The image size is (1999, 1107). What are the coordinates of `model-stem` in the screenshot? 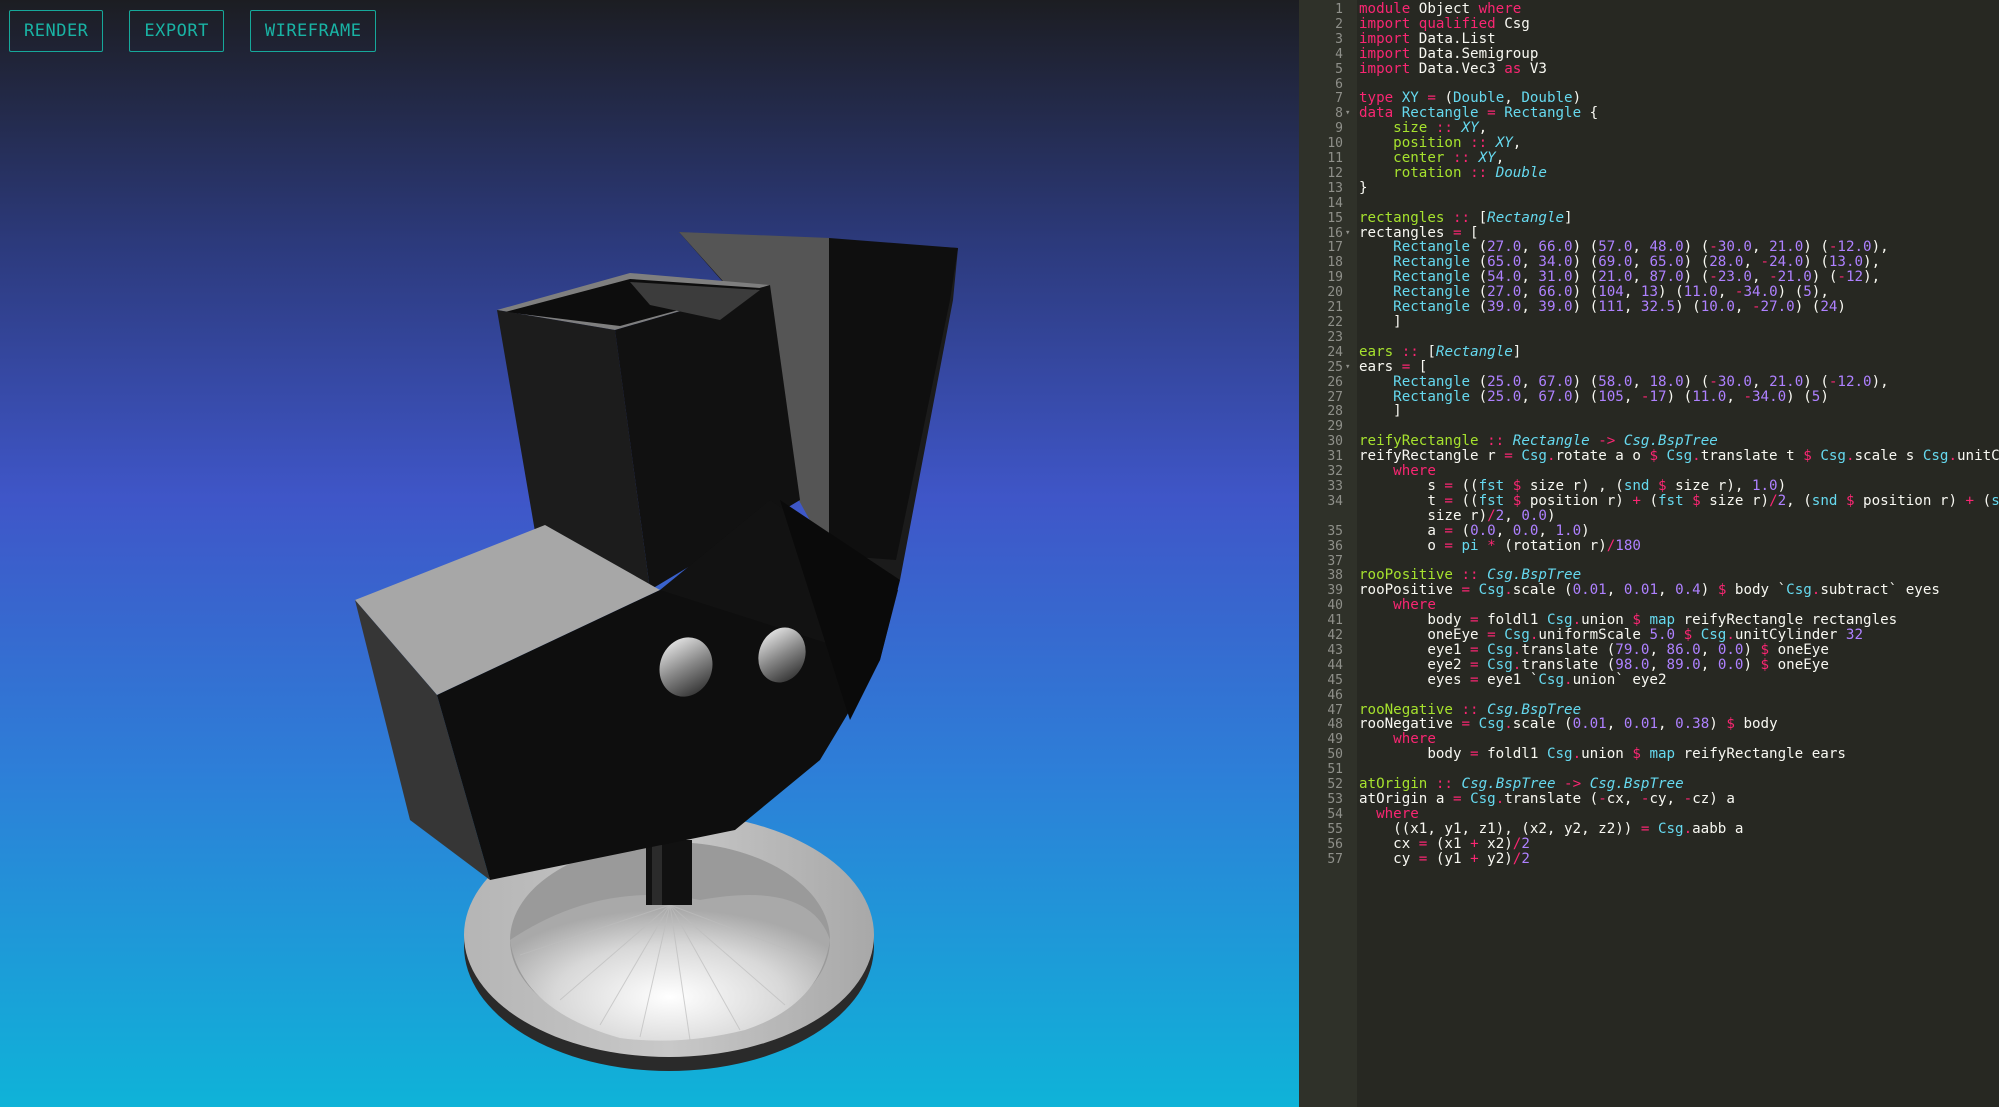 It's located at (669, 872).